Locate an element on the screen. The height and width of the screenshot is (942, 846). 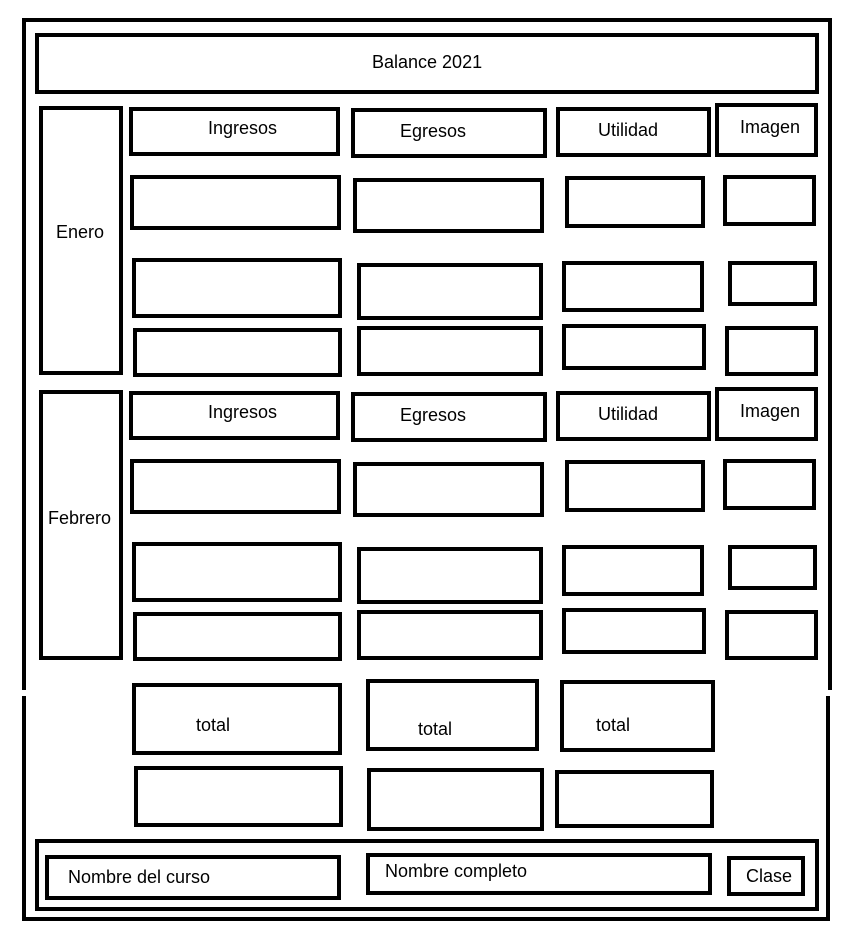
header-ingresos-label-enero: Ingresos is located at coordinates (243, 128).